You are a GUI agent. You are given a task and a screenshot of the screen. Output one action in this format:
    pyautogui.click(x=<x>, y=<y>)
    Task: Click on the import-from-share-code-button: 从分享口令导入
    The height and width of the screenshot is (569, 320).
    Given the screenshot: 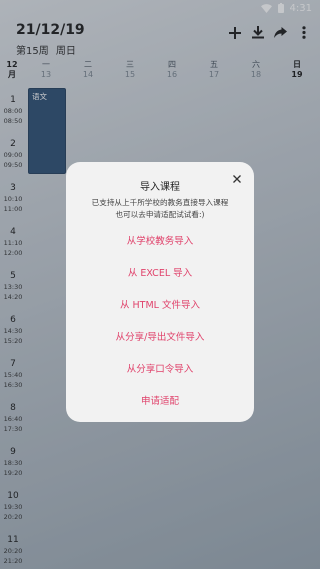 What is the action you would take?
    pyautogui.click(x=160, y=370)
    